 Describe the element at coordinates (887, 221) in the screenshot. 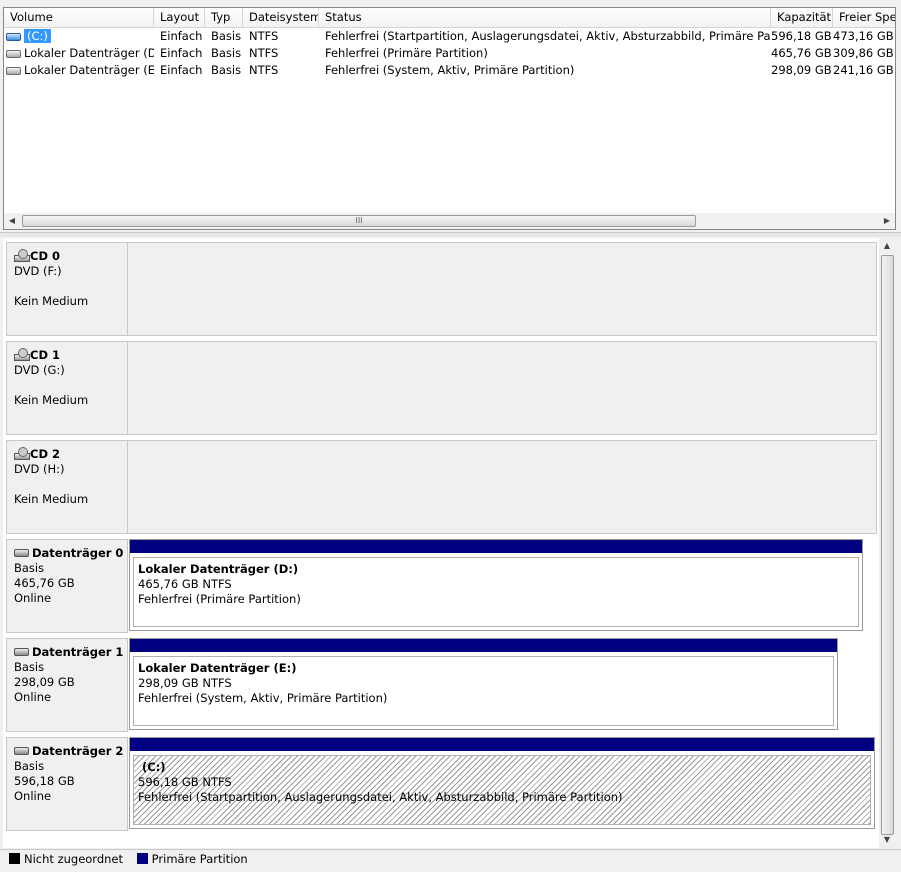

I see `scroll-right-arrow-icon: ▶` at that location.